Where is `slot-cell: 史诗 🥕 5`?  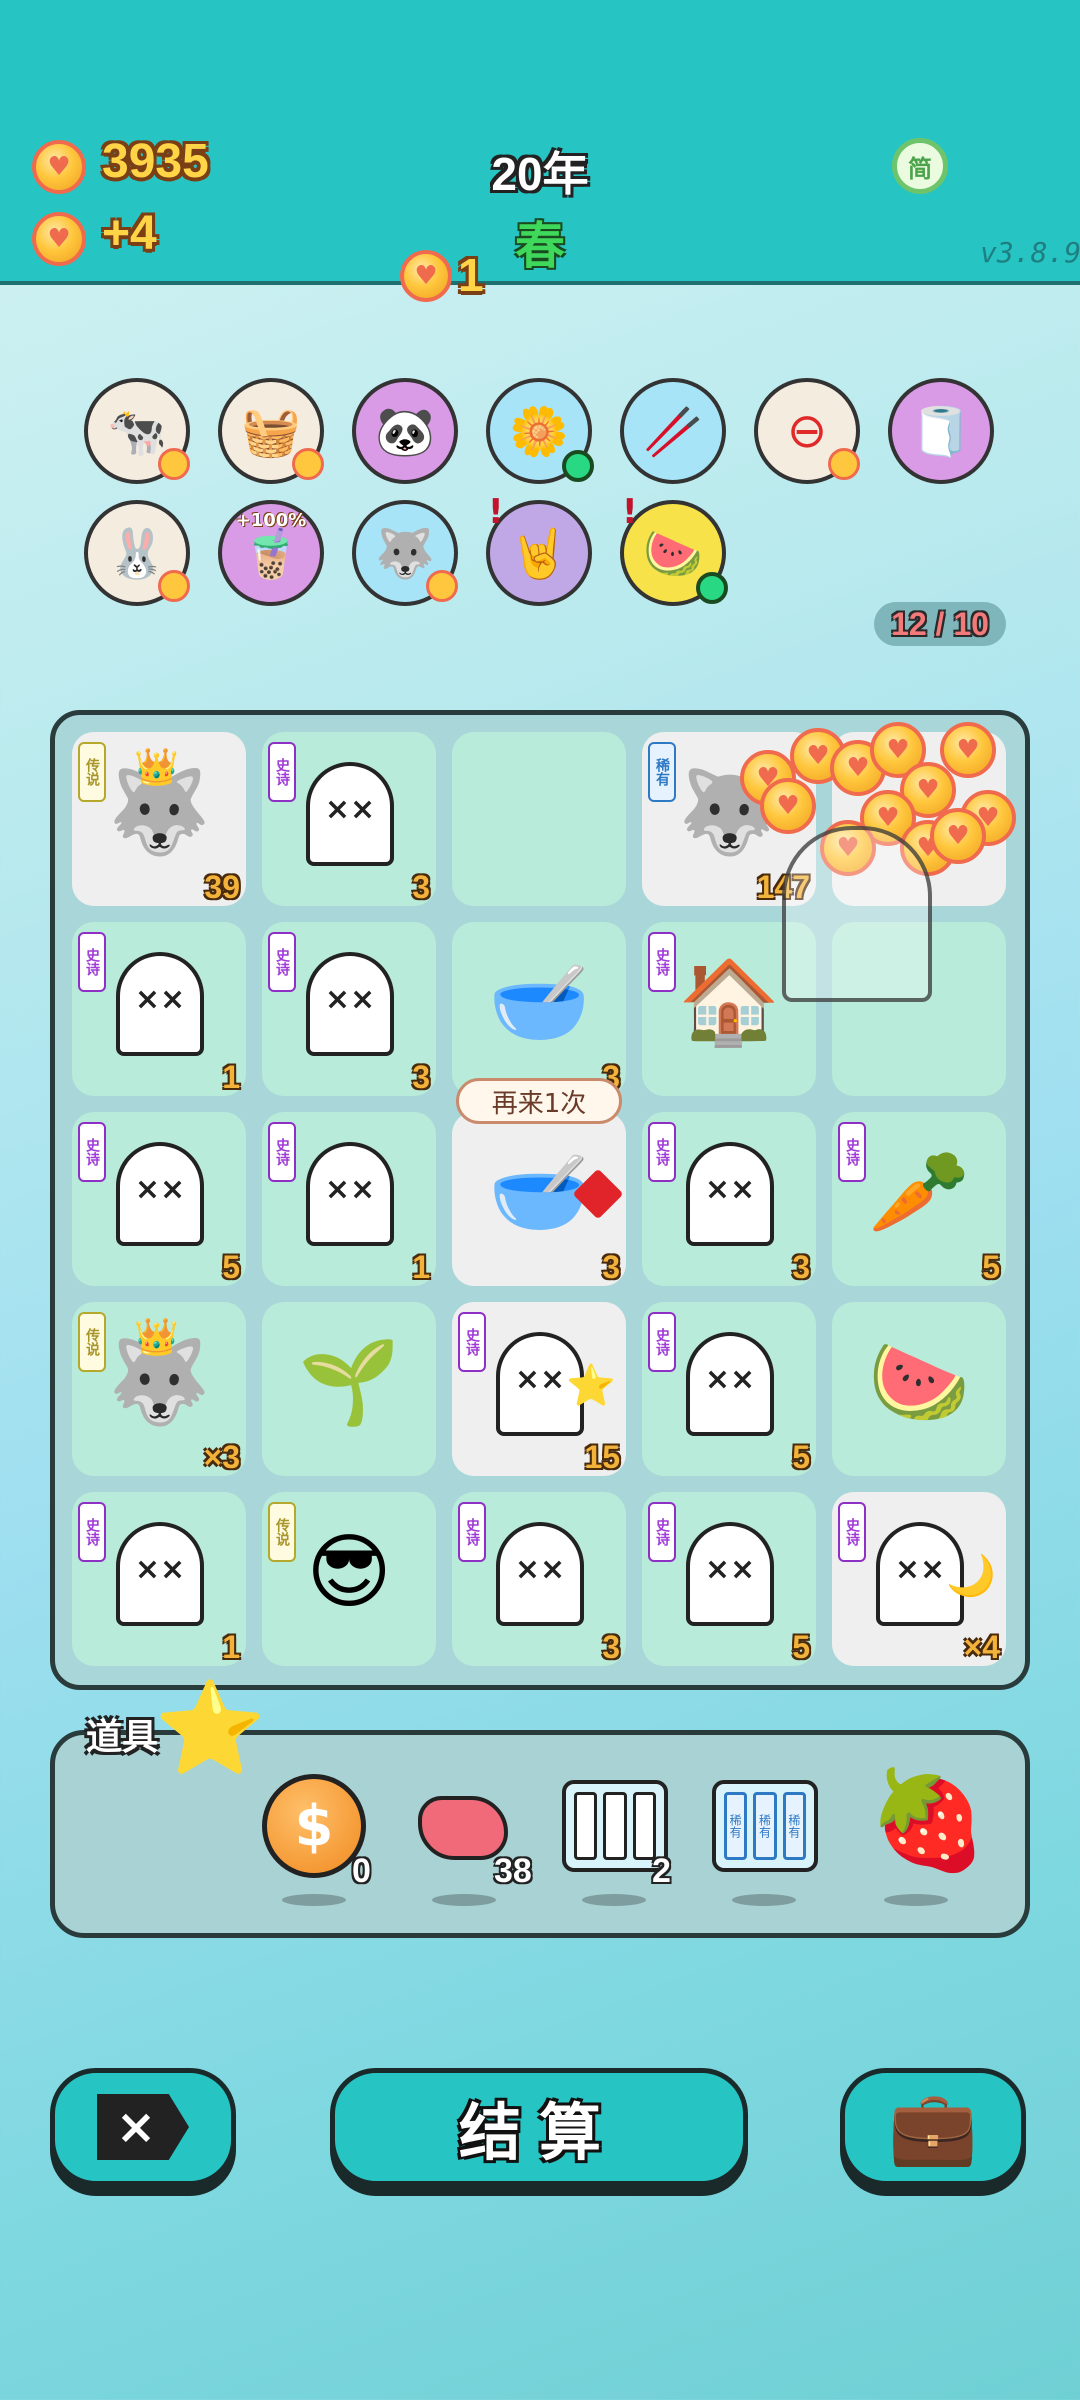 slot-cell: 史诗 🥕 5 is located at coordinates (919, 1199).